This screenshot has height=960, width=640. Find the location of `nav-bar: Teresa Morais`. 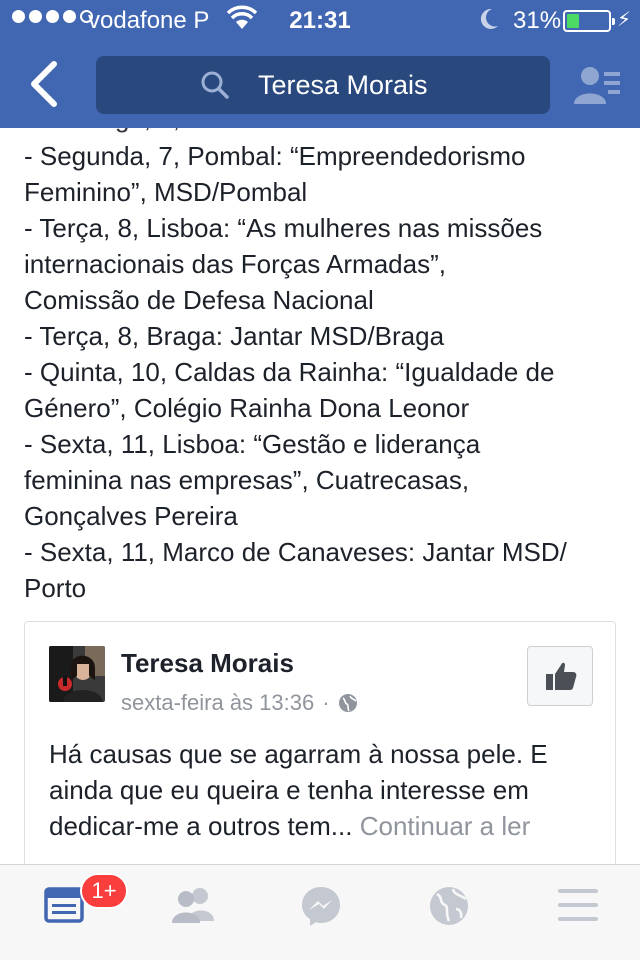

nav-bar: Teresa Morais is located at coordinates (320, 85).